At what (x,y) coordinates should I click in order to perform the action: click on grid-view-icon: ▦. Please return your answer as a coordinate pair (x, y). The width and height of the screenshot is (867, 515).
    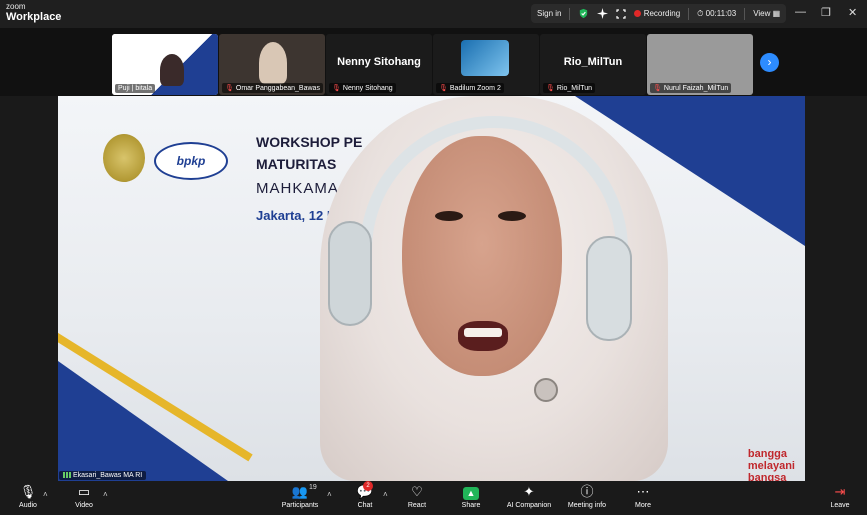
    Looking at the image, I should click on (776, 13).